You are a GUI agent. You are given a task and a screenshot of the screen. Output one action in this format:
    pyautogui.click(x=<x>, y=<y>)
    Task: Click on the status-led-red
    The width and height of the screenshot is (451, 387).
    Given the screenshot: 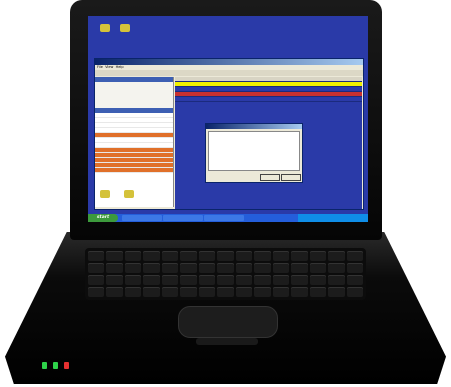 What is the action you would take?
    pyautogui.click(x=66, y=365)
    